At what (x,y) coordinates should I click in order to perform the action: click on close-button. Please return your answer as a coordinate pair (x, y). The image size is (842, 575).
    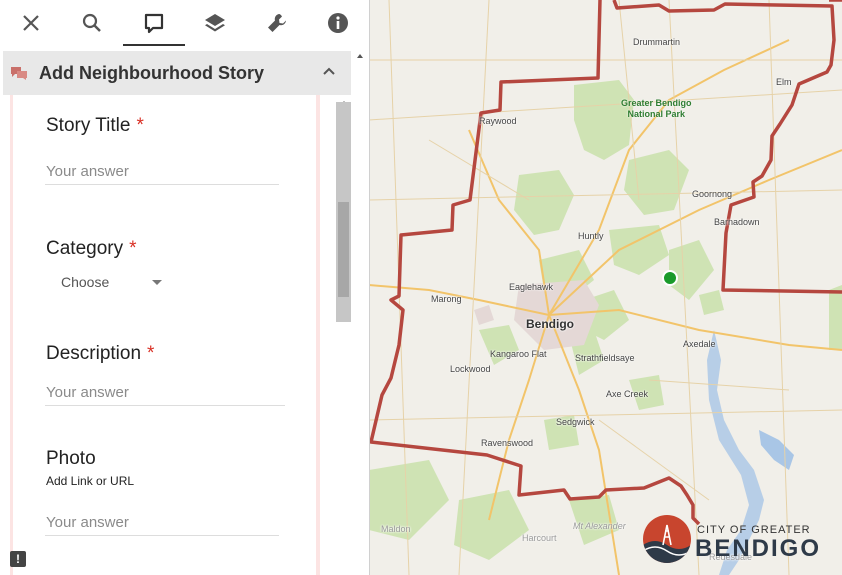
    Looking at the image, I should click on (31, 23).